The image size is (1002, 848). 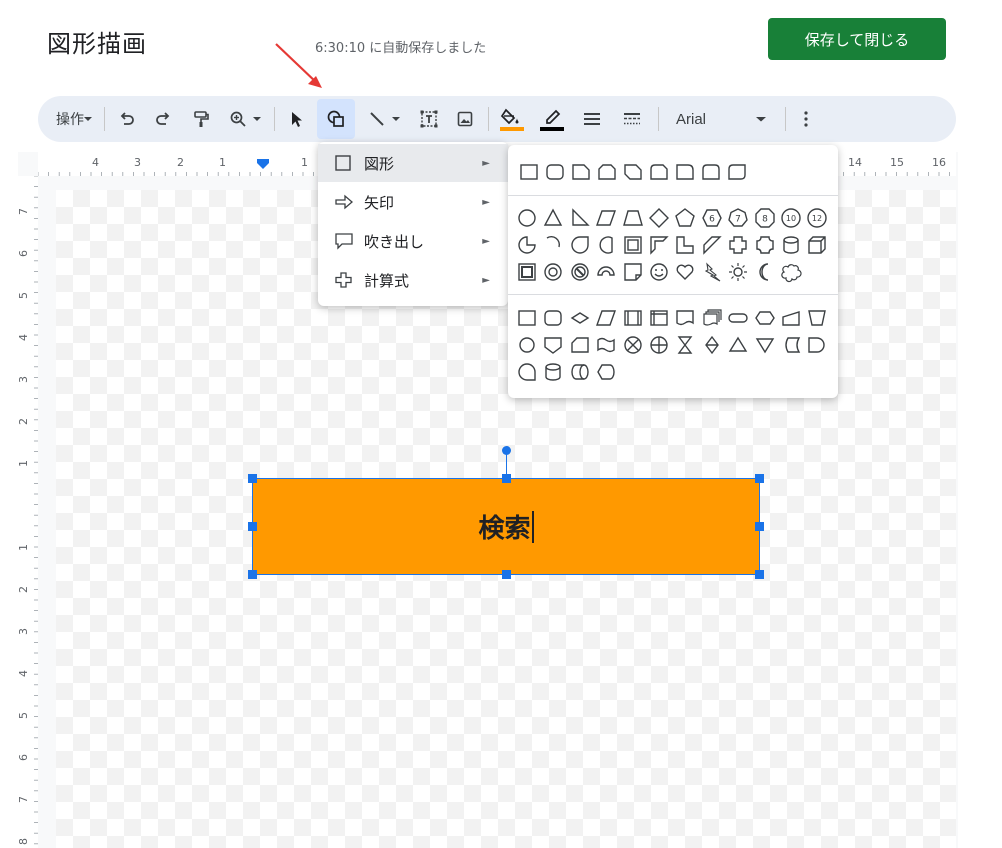 What do you see at coordinates (857, 39) in the screenshot?
I see `save-and-close-button: 保存して閉じる` at bounding box center [857, 39].